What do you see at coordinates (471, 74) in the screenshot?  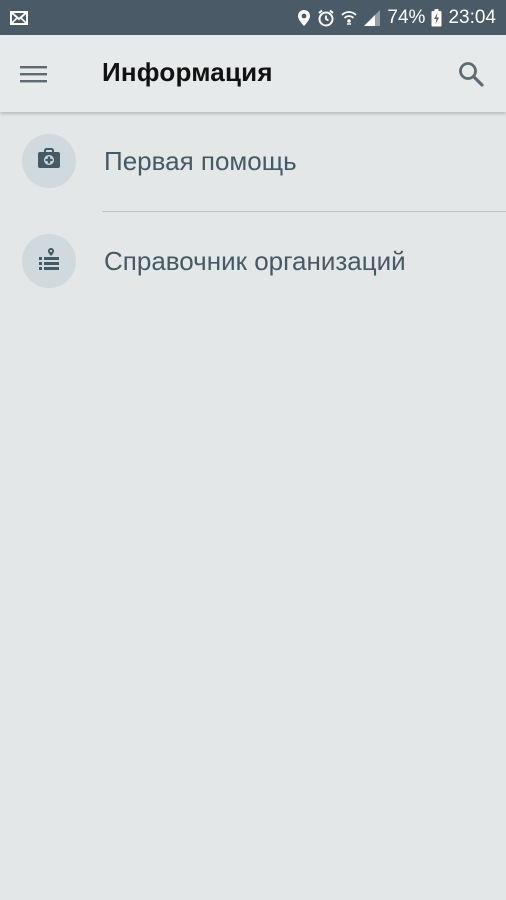 I see `search-button` at bounding box center [471, 74].